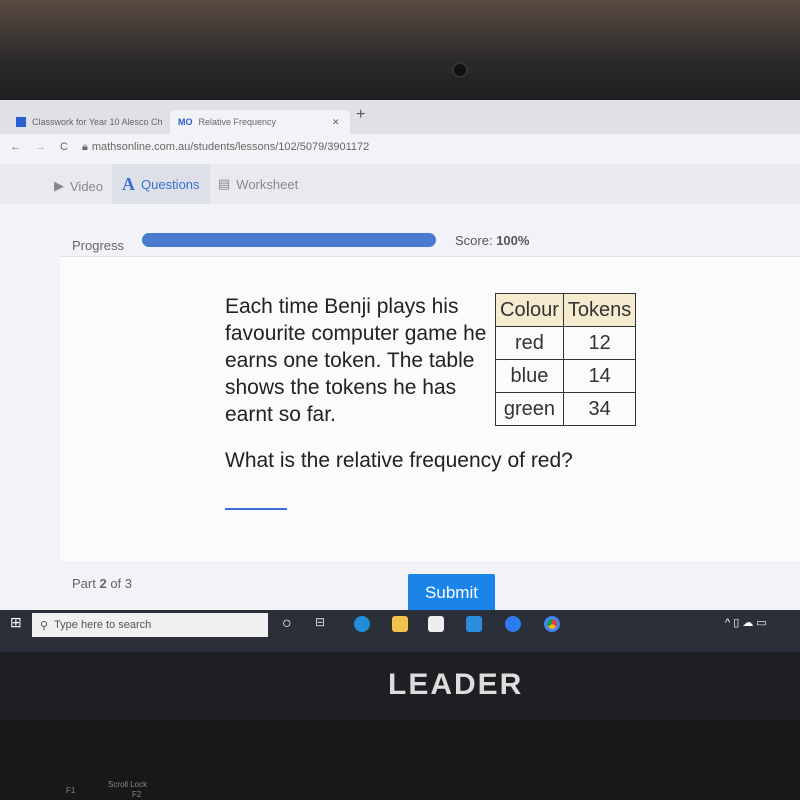 This screenshot has width=800, height=800. What do you see at coordinates (400, 52) in the screenshot?
I see `background` at bounding box center [400, 52].